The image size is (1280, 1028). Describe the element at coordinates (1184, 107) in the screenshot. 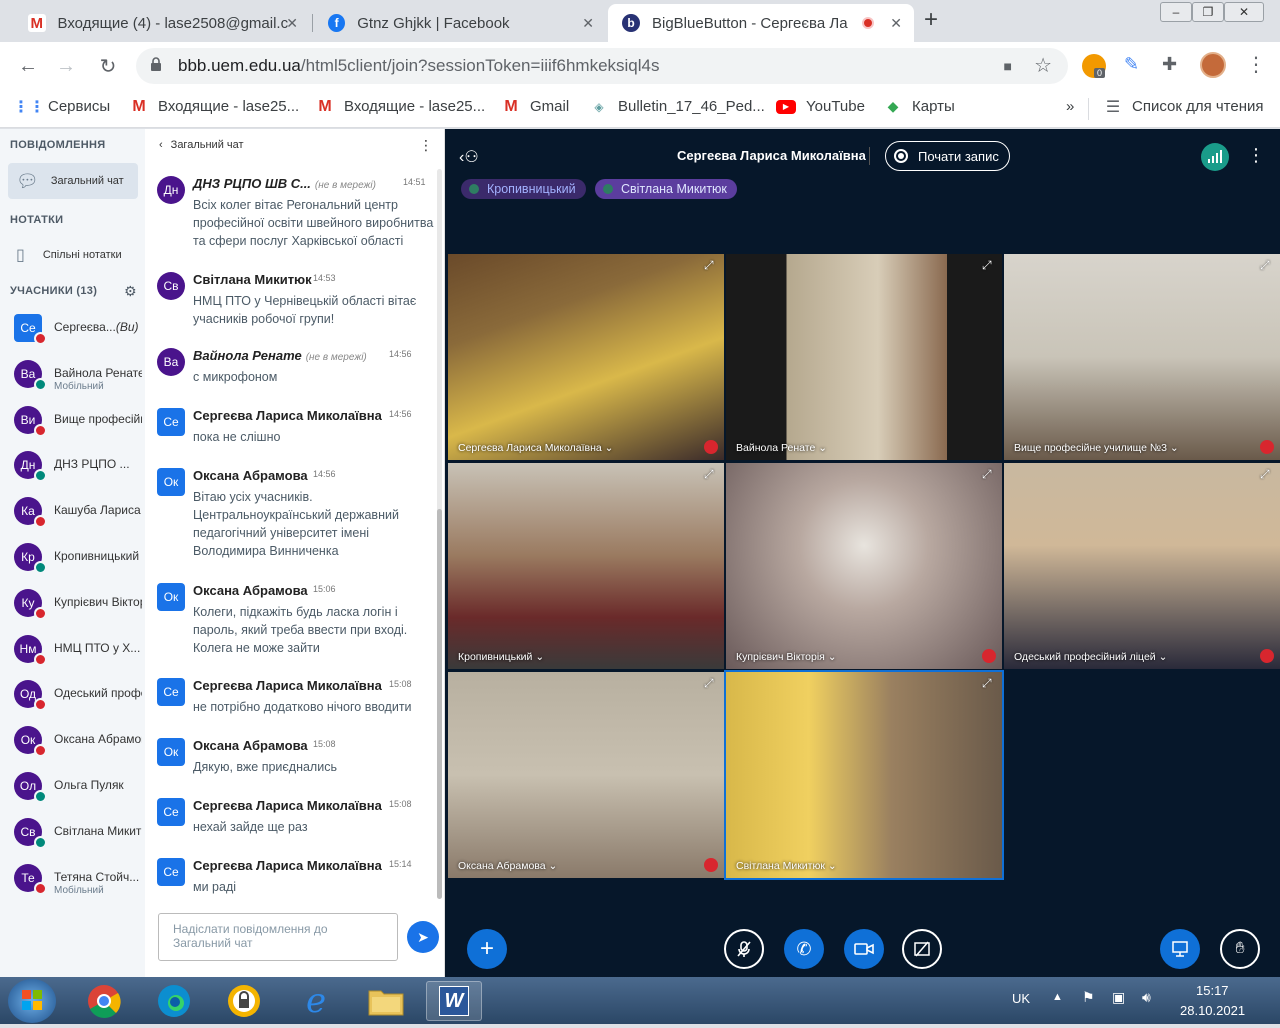

I see `reading-list-button: ☰ Список для чтения` at that location.